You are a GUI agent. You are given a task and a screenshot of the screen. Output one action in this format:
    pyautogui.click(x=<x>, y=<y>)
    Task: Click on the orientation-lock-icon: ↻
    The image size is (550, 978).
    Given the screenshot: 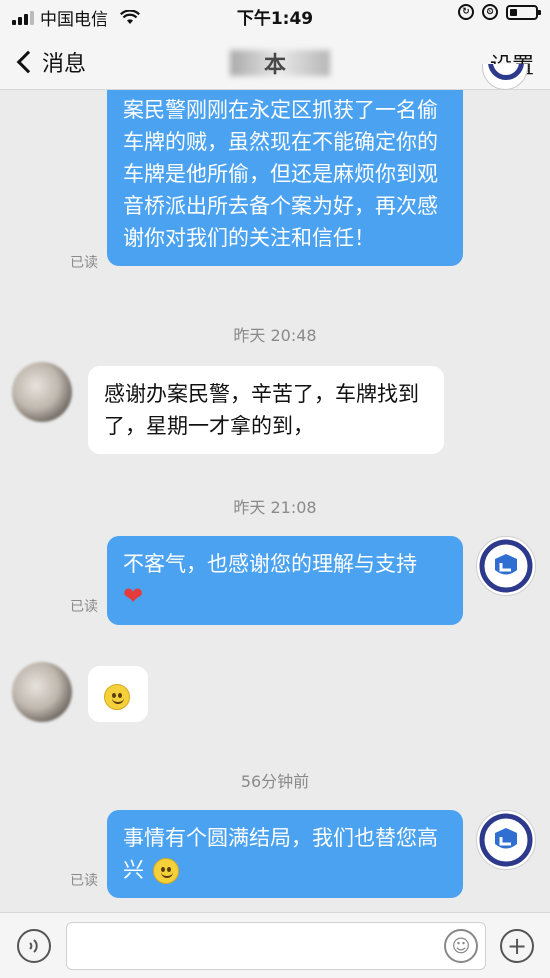 What is the action you would take?
    pyautogui.click(x=466, y=12)
    